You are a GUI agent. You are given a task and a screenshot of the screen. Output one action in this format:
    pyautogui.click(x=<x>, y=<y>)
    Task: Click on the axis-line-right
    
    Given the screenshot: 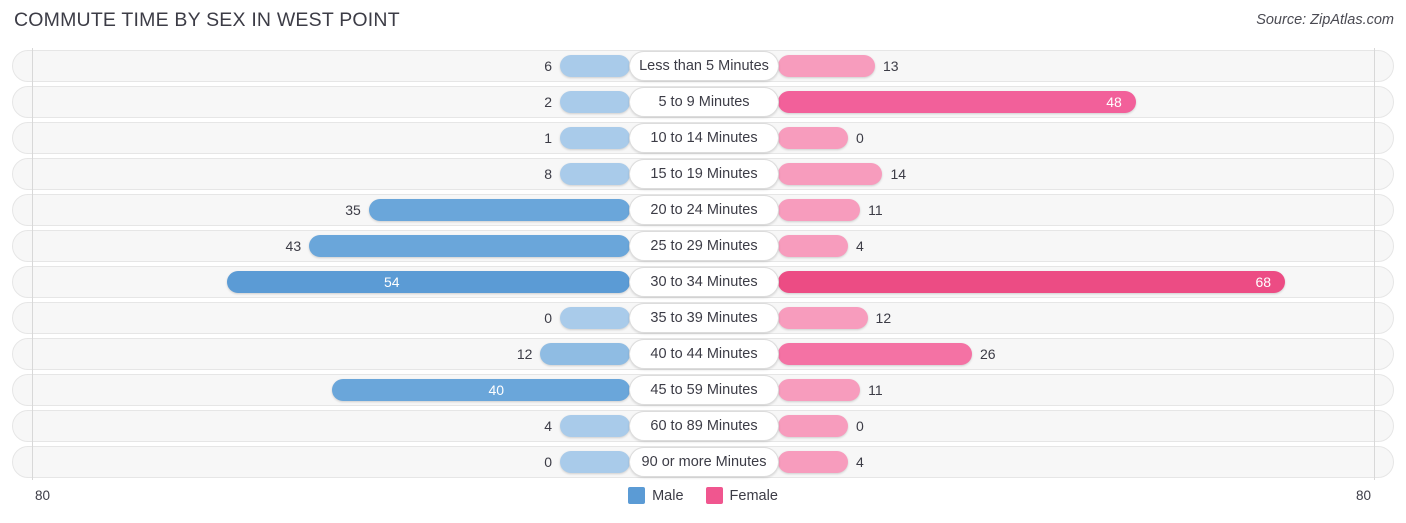 What is the action you would take?
    pyautogui.click(x=1374, y=264)
    